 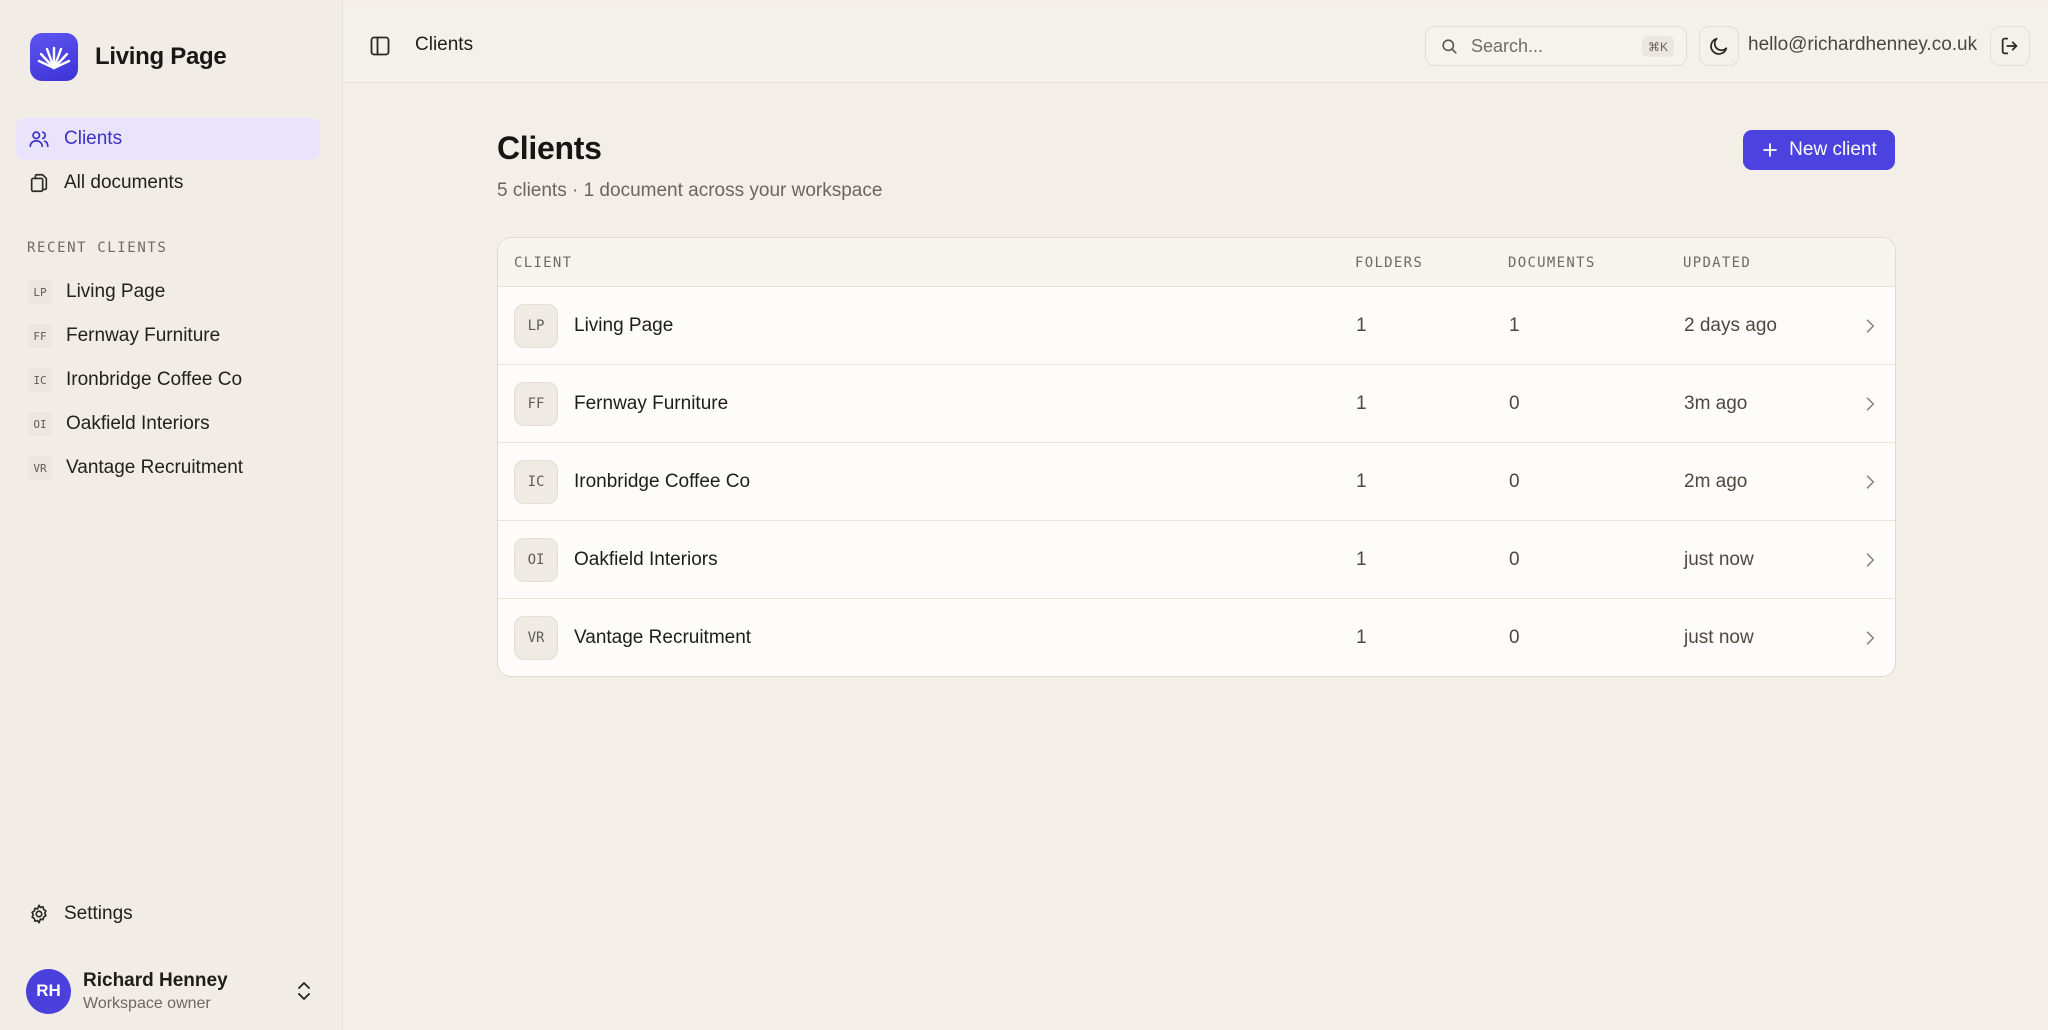 What do you see at coordinates (155, 991) in the screenshot?
I see `user-info: Richard Henney Workspace owner` at bounding box center [155, 991].